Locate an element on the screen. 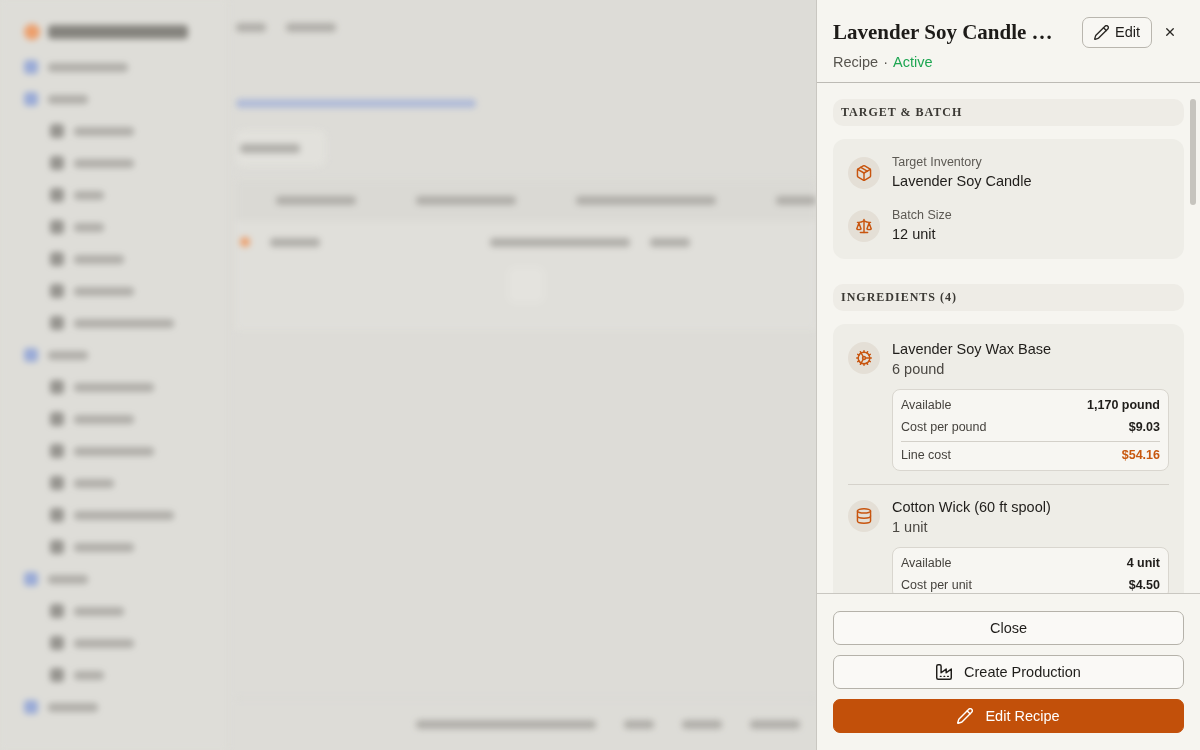  factory-icon is located at coordinates (944, 672).